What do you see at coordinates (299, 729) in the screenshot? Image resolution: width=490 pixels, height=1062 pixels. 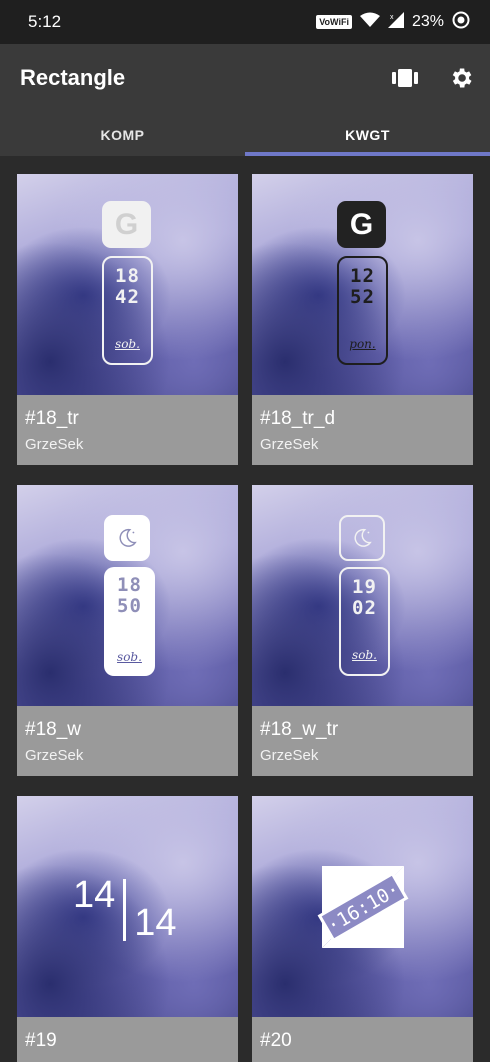 I see `widget-name: #18_w_tr` at bounding box center [299, 729].